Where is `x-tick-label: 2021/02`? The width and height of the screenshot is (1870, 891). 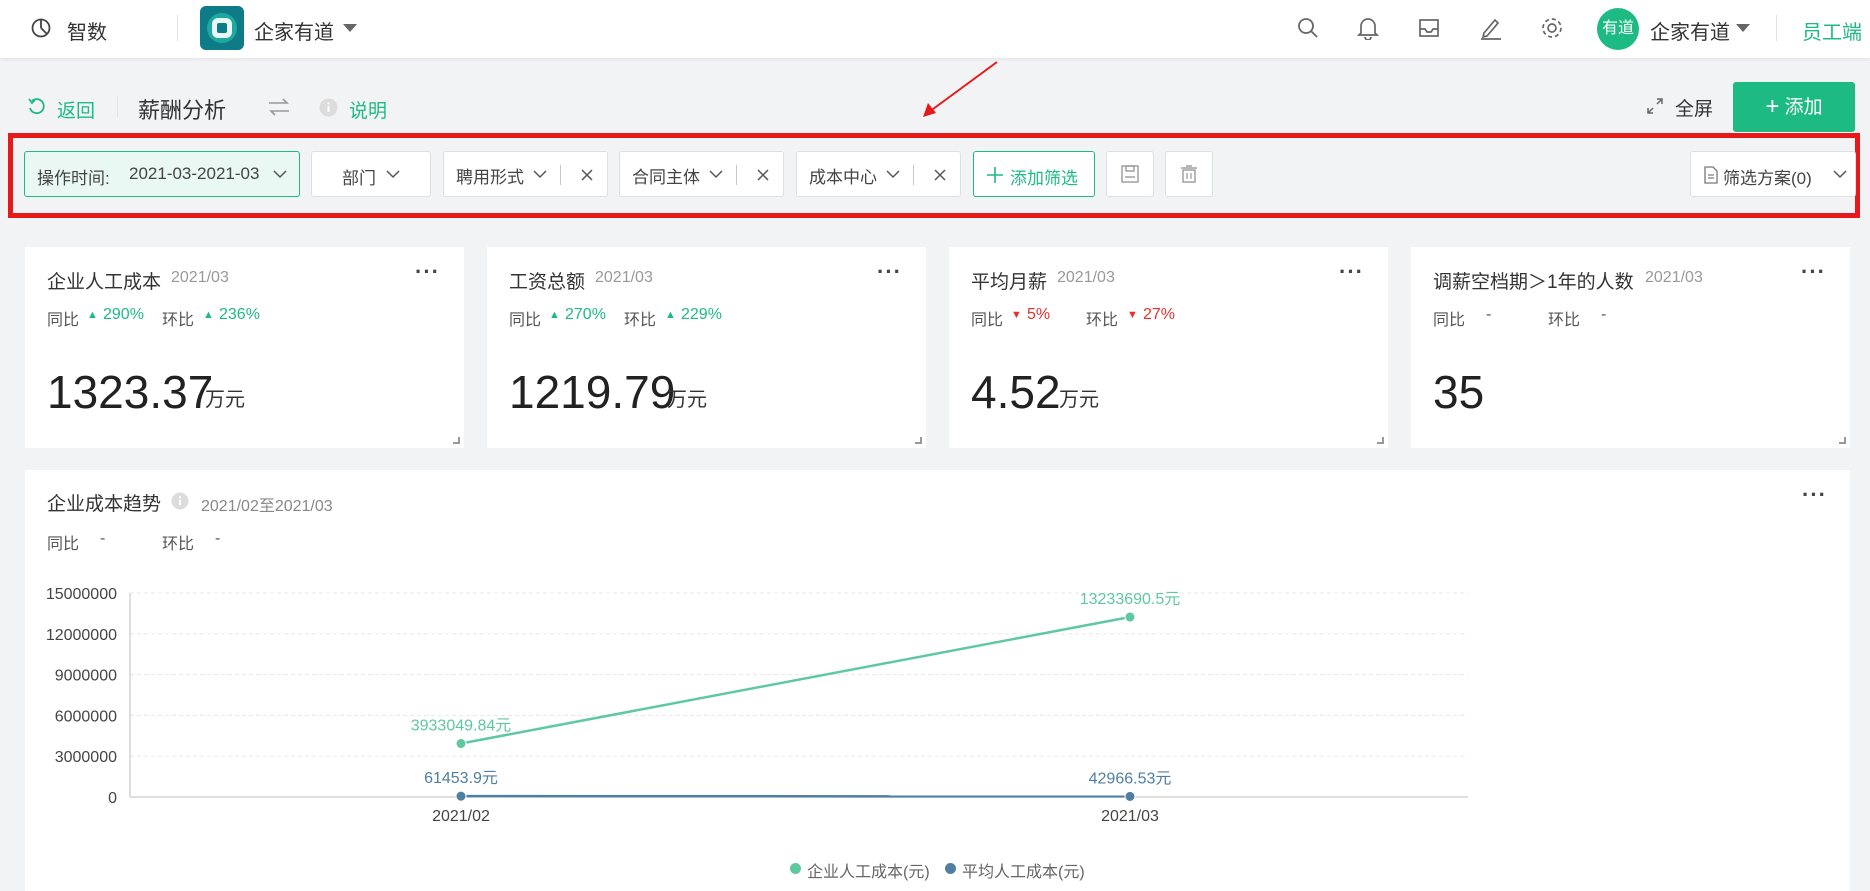
x-tick-label: 2021/02 is located at coordinates (461, 816).